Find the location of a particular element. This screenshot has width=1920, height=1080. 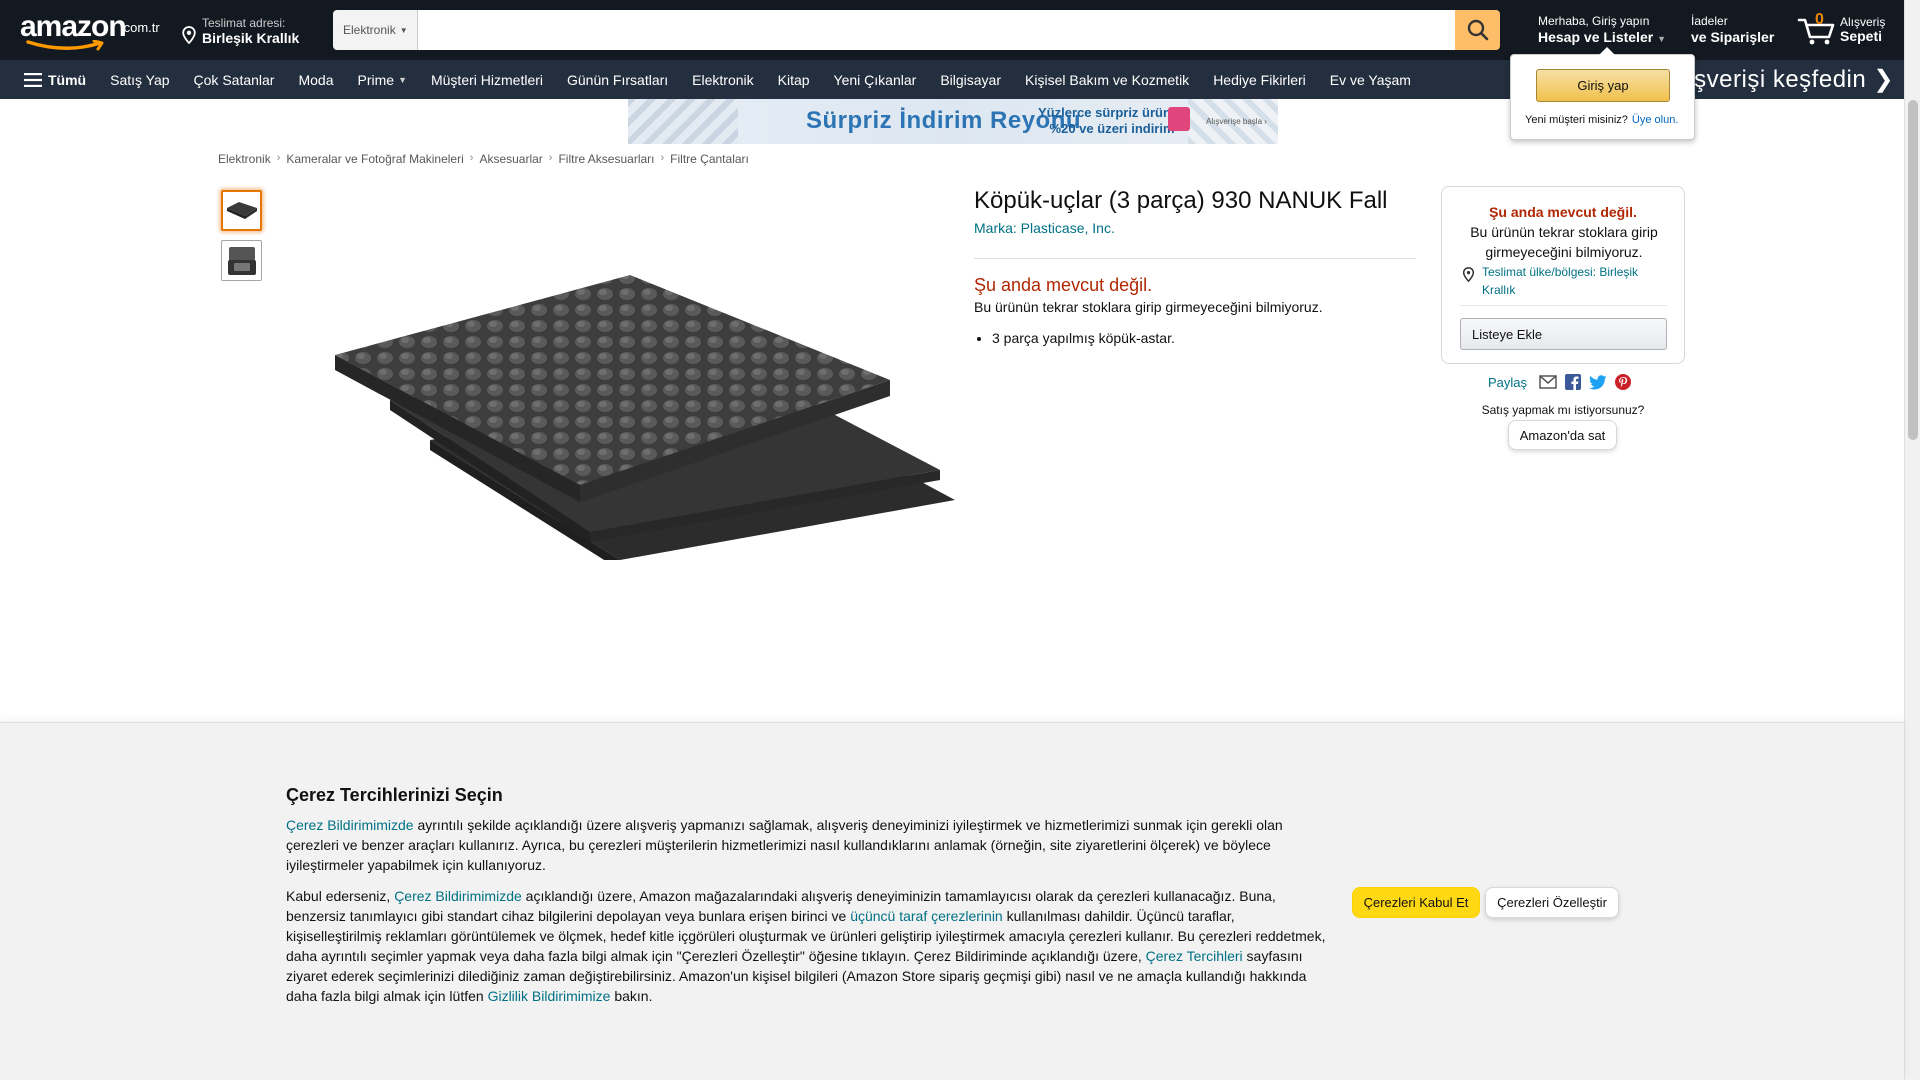

breadcrumb-item: Filtre Çantaları is located at coordinates (709, 159).